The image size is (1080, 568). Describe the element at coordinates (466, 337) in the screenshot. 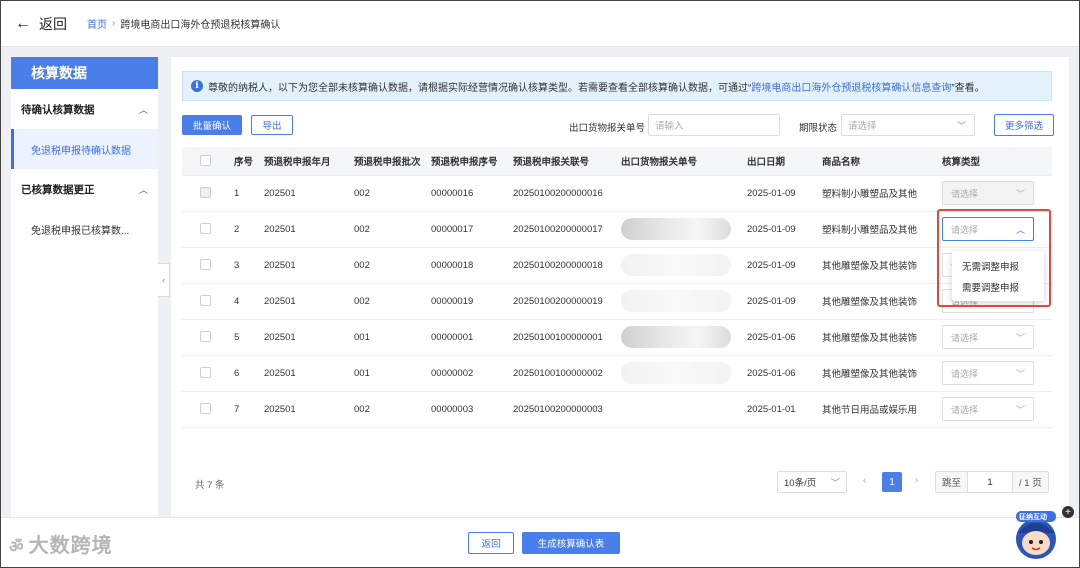

I see `cell-seq: 00000001` at that location.